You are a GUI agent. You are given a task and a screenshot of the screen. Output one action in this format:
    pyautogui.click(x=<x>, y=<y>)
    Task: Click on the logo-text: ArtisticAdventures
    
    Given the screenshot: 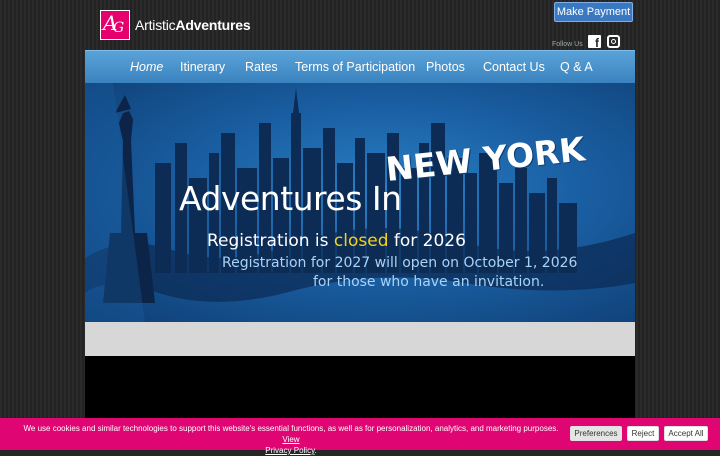 What is the action you would take?
    pyautogui.click(x=193, y=25)
    